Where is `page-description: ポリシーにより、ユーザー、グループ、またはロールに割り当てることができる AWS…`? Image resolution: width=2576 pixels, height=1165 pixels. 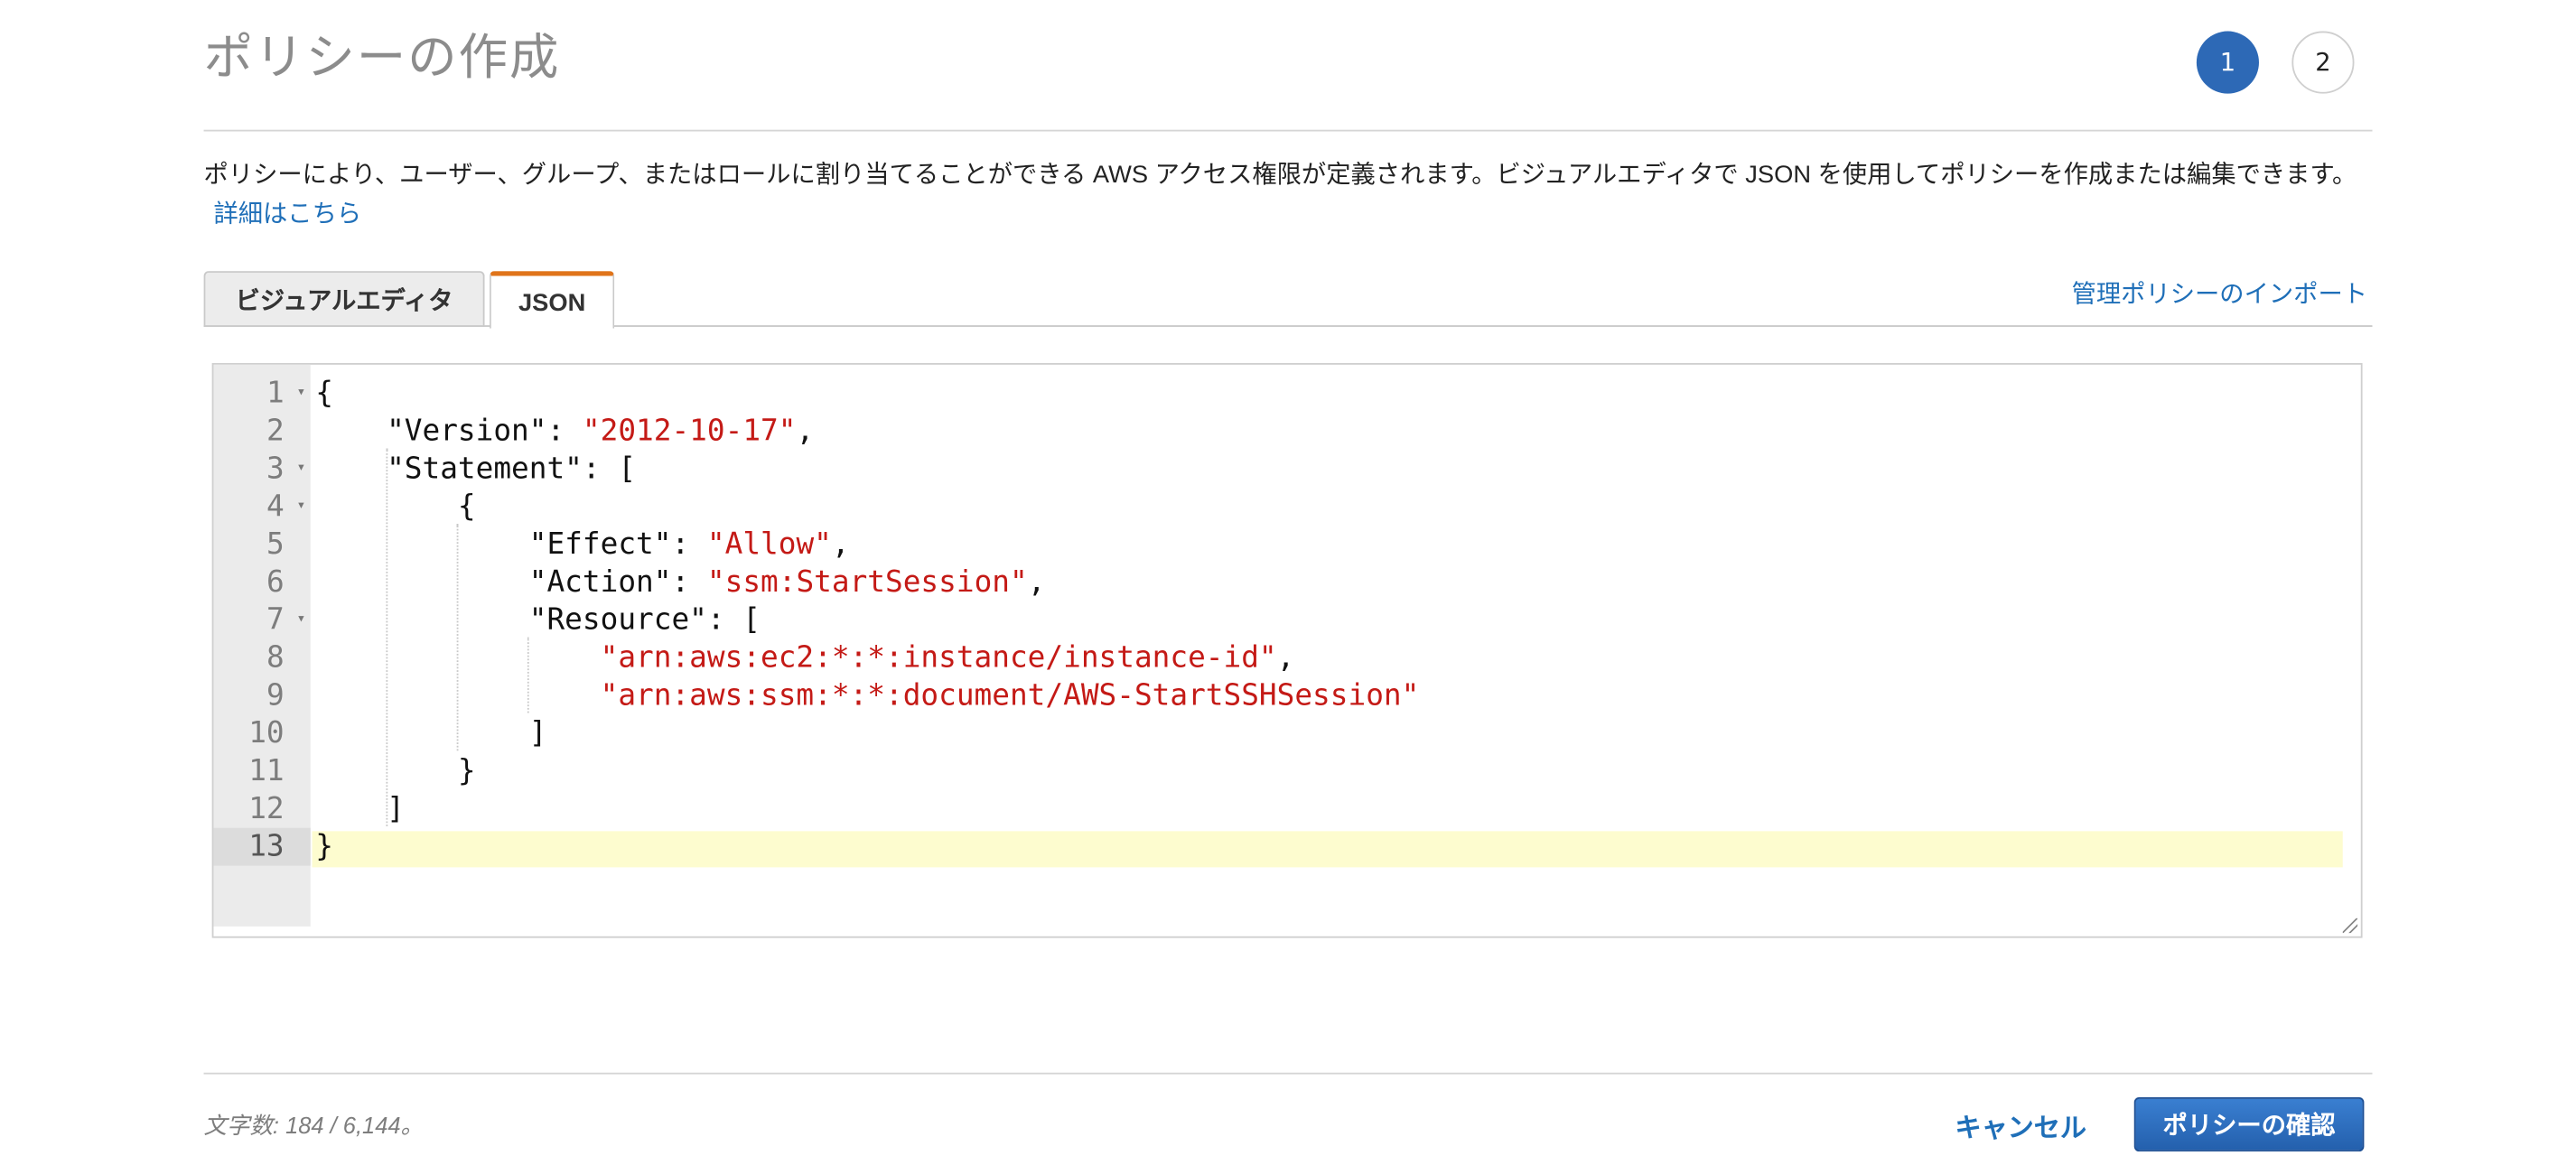 page-description: ポリシーにより、ユーザー、グループ、またはロールに割り当てることができる AWS… is located at coordinates (1286, 195).